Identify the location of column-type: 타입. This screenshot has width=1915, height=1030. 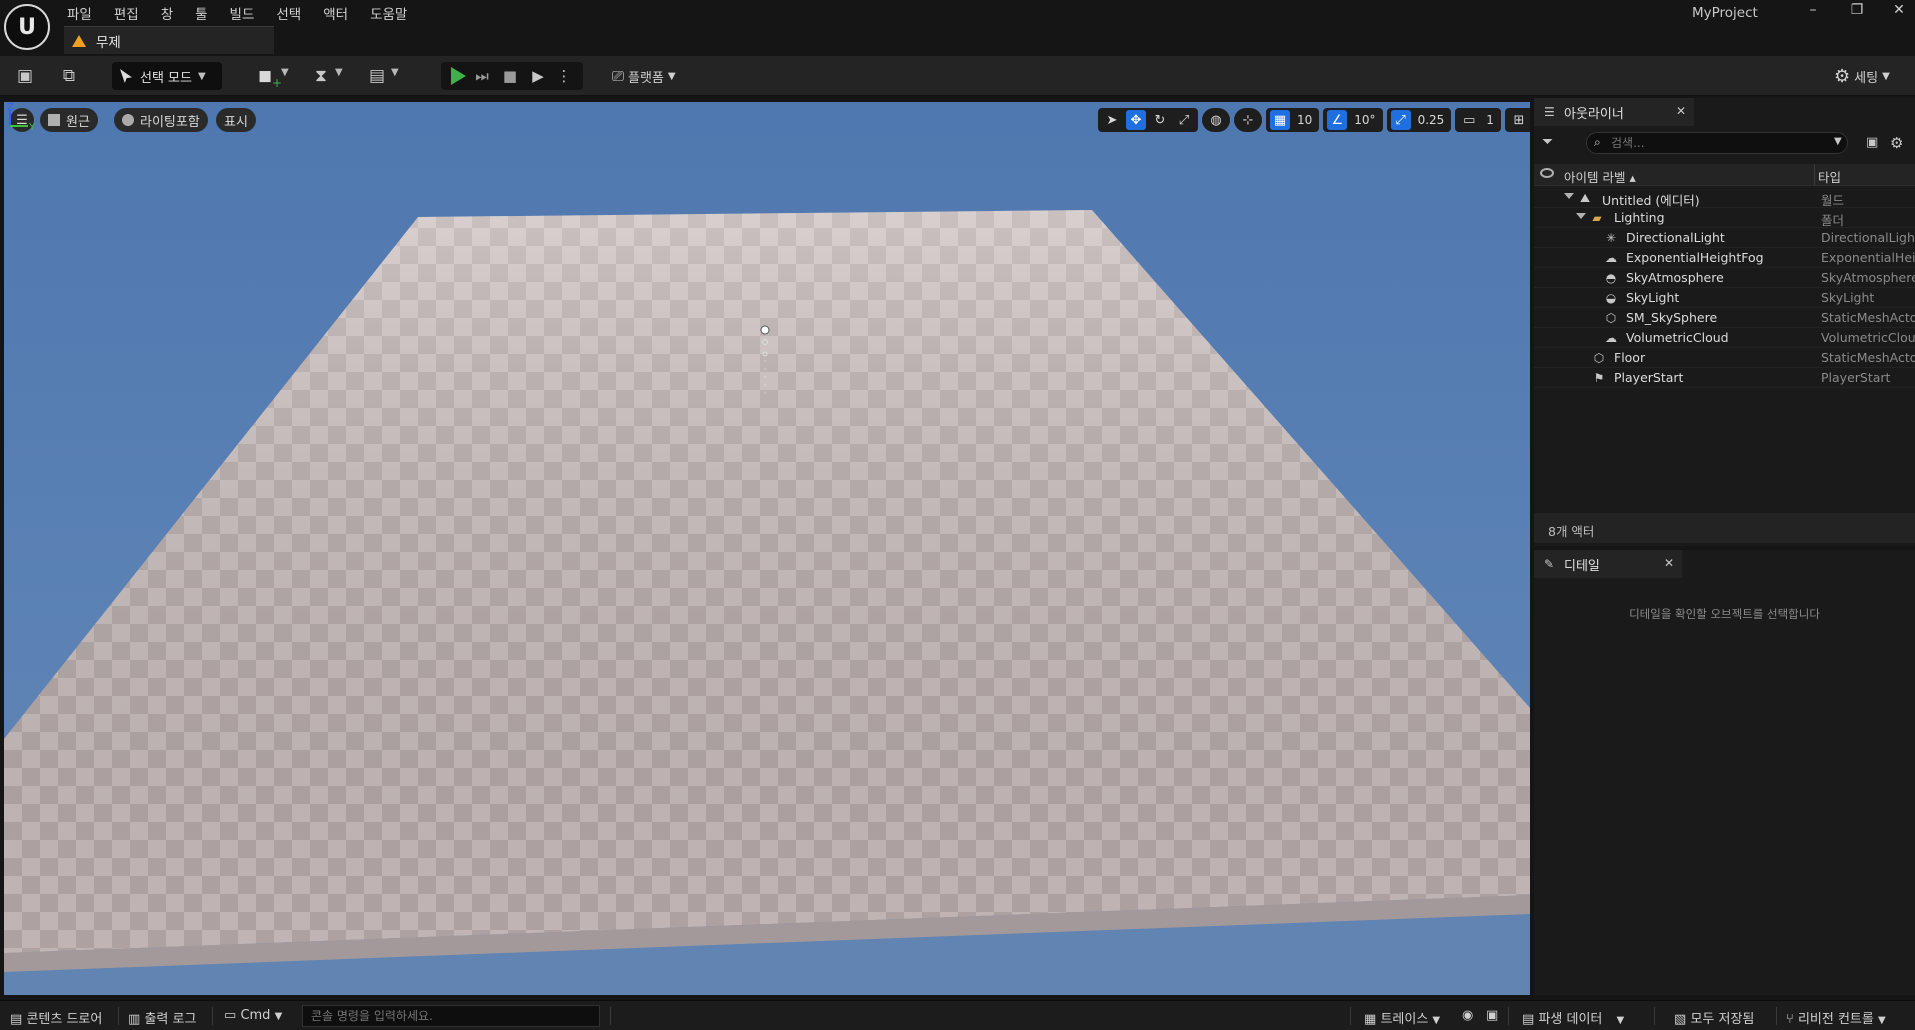
(1829, 176).